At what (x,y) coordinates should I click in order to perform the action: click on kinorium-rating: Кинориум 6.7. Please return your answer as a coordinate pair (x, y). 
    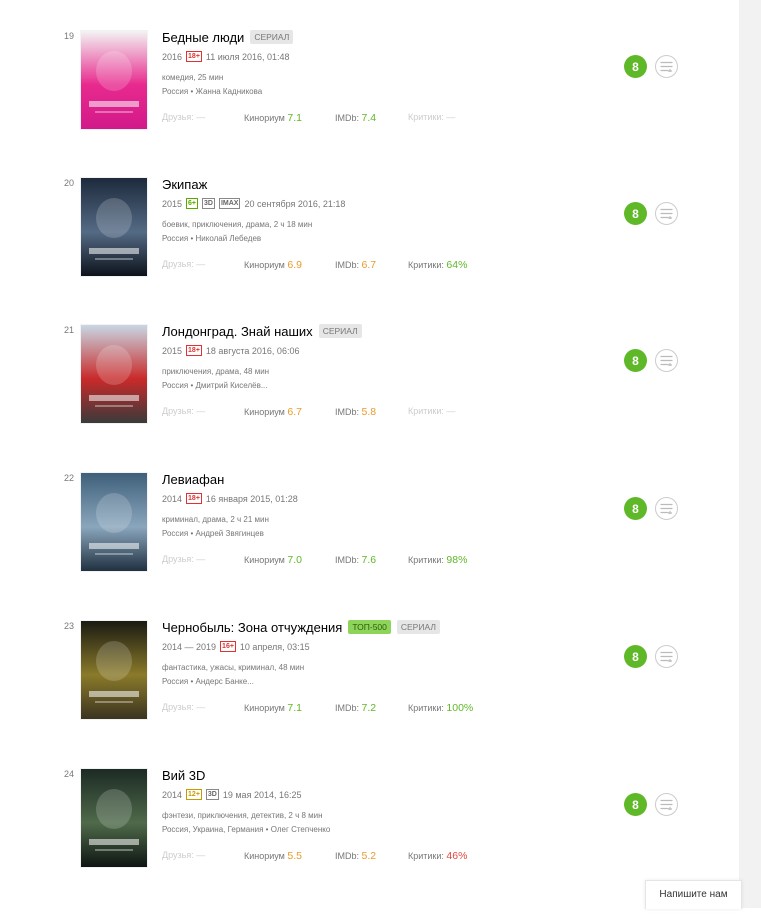
    Looking at the image, I should click on (273, 412).